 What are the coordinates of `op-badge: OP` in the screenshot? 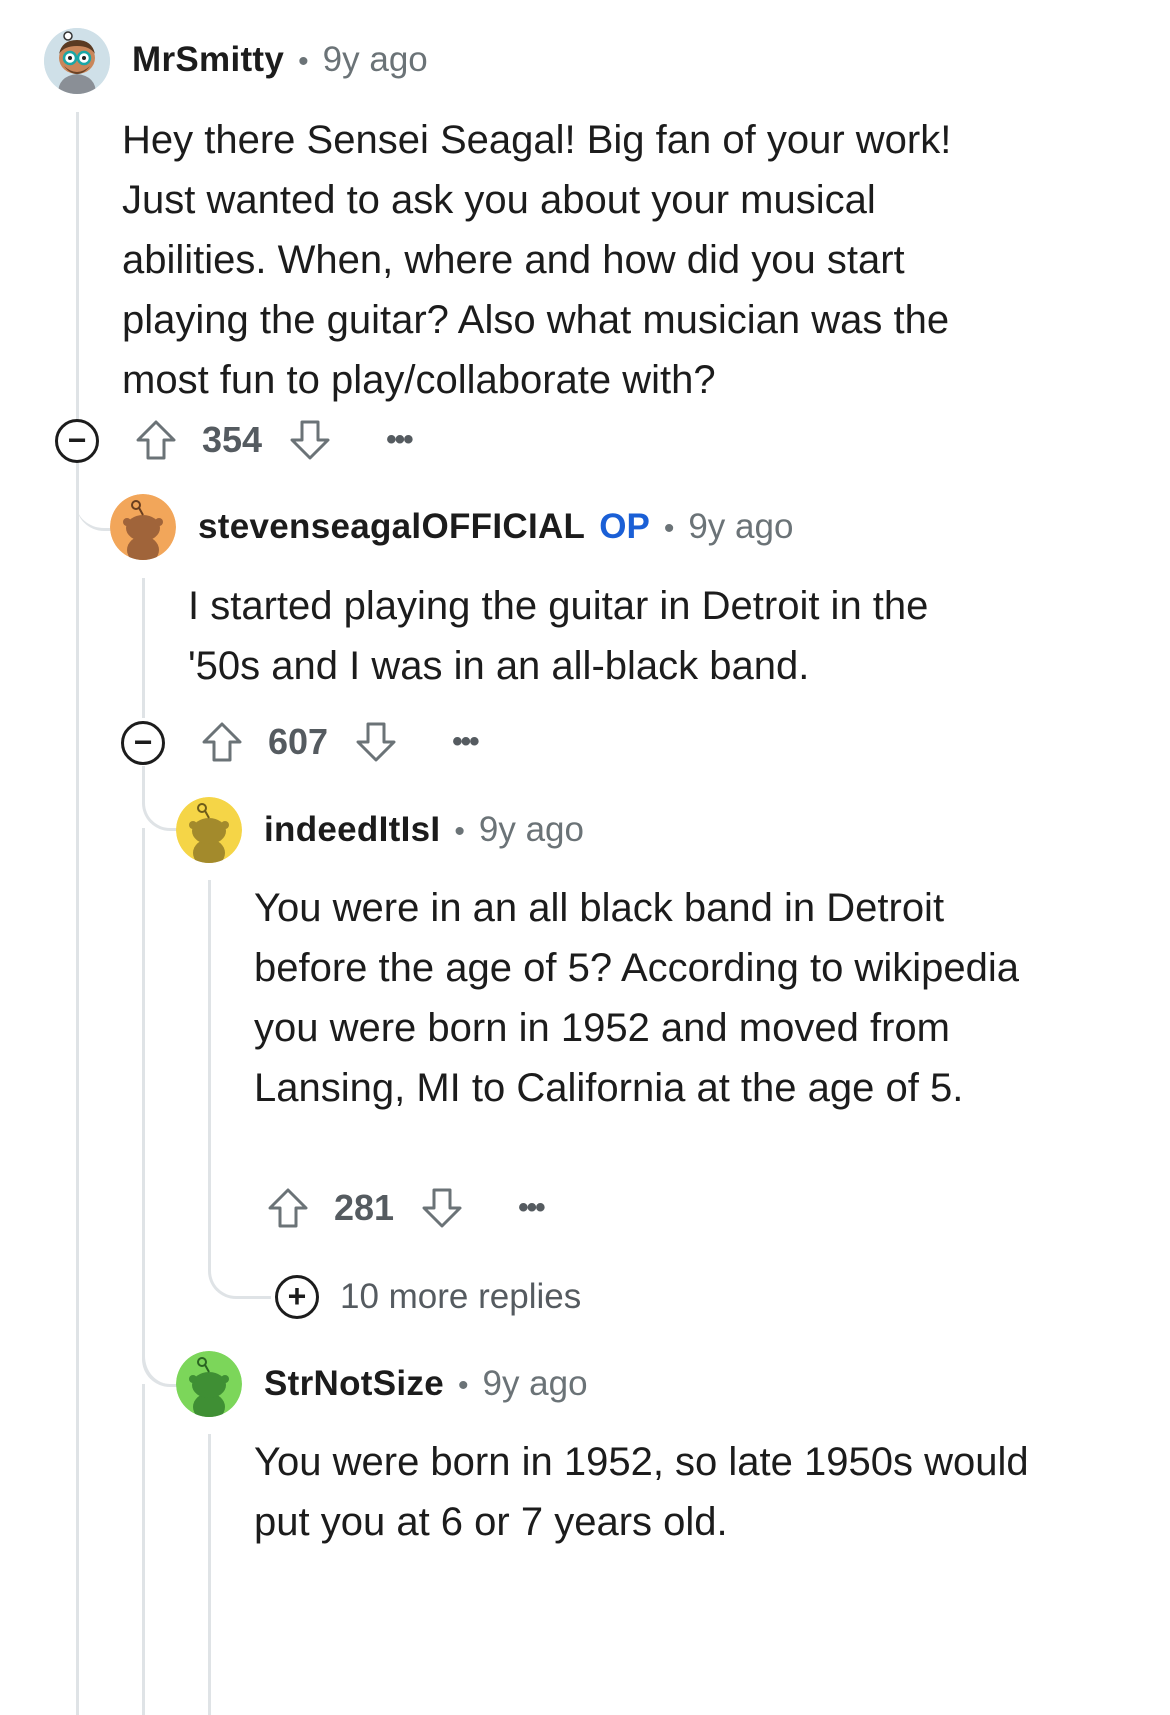 It's located at (624, 526).